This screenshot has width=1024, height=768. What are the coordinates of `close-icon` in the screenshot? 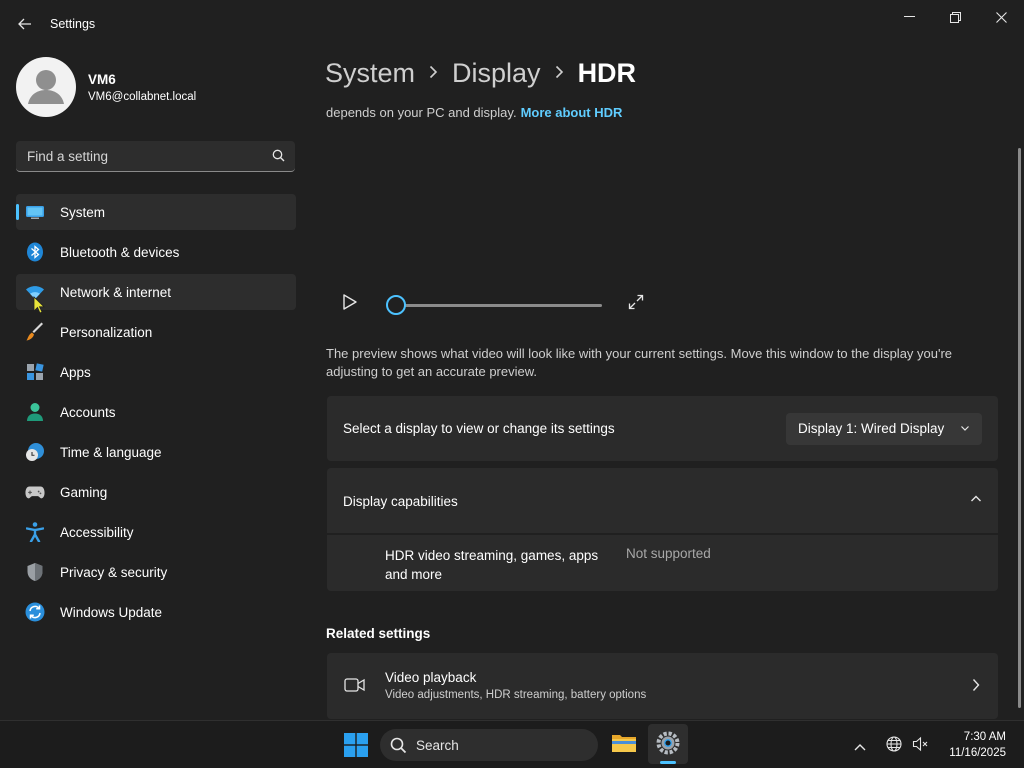 It's located at (1001, 17).